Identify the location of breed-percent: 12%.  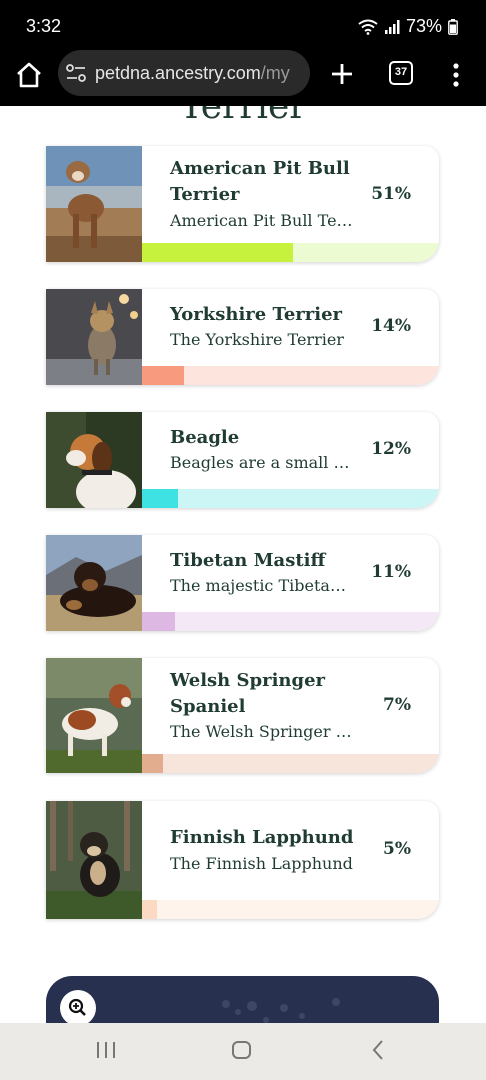
(391, 449).